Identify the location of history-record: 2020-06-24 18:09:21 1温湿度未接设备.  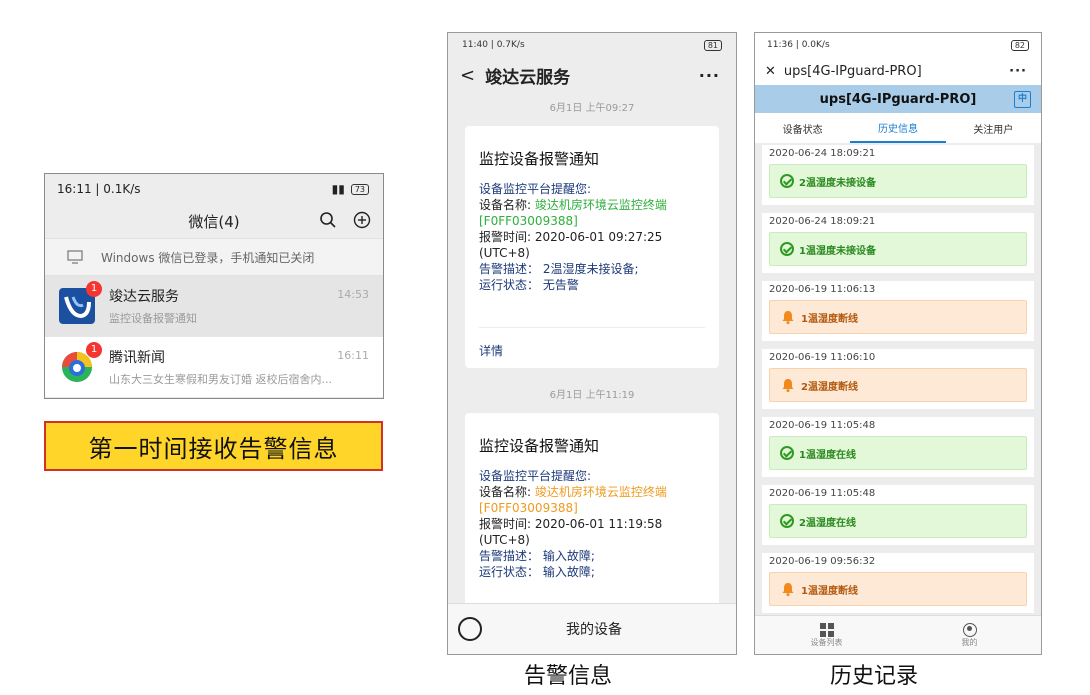
(898, 243).